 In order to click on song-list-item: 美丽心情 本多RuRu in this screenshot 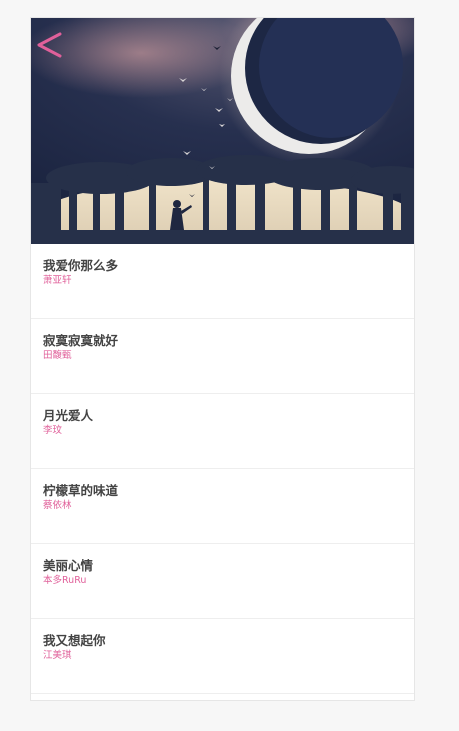, I will do `click(222, 581)`.